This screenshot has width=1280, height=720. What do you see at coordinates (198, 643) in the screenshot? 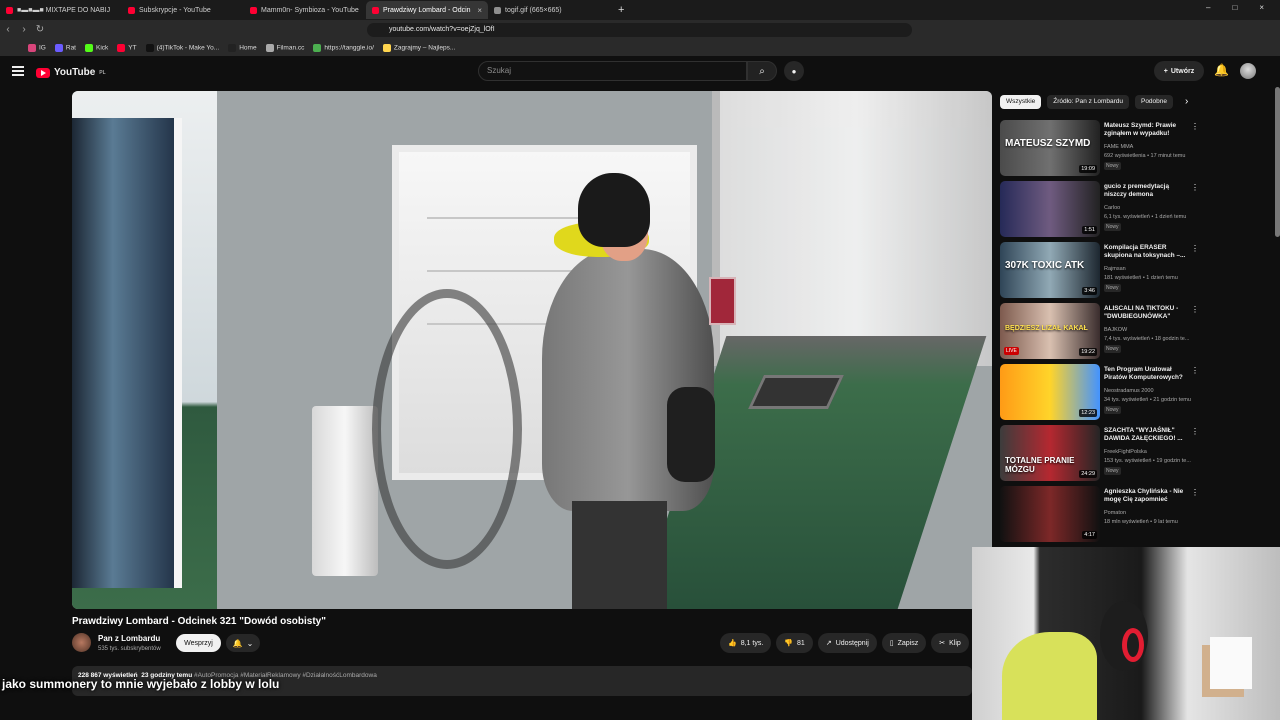
I see `support-button: Wesprzyj` at bounding box center [198, 643].